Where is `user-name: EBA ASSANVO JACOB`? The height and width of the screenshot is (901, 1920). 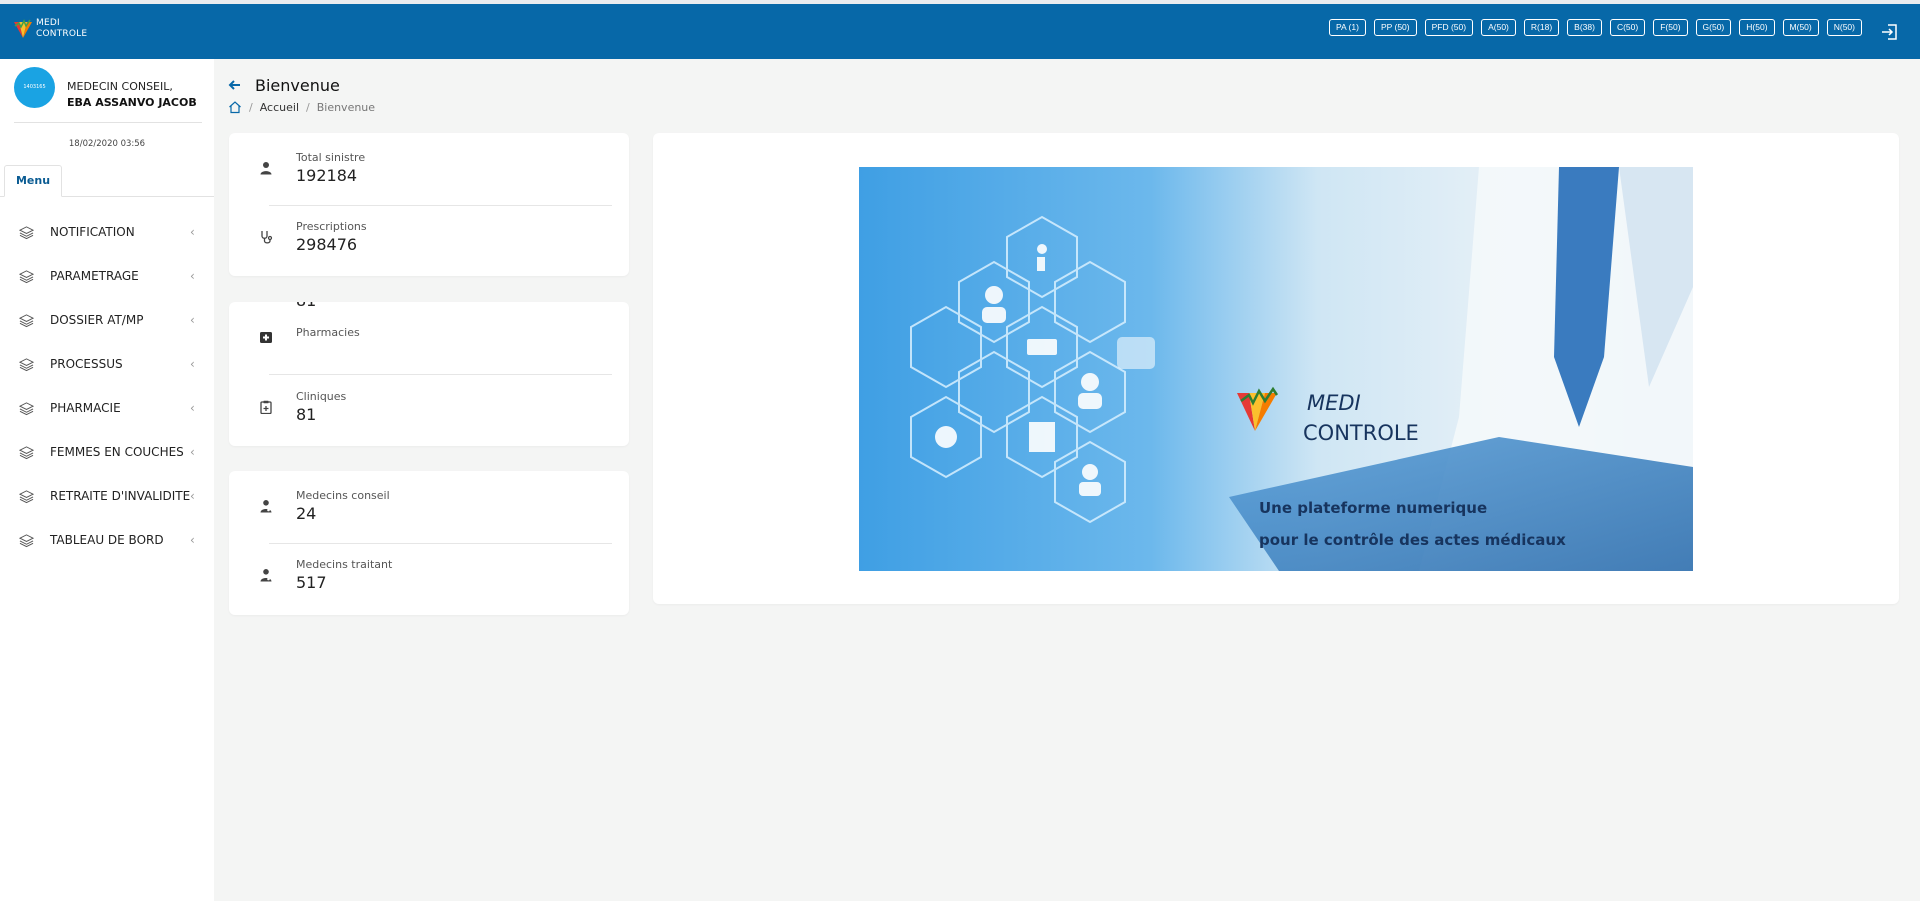
user-name: EBA ASSANVO JACOB is located at coordinates (132, 102).